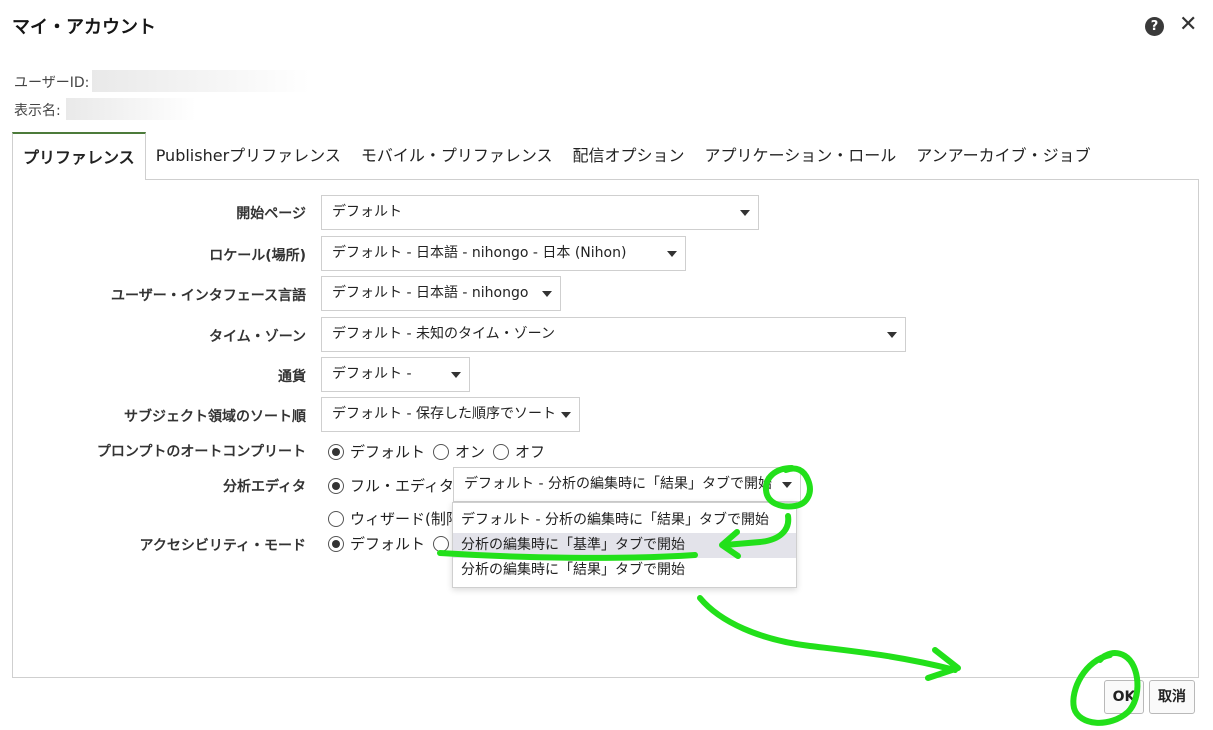 This screenshot has width=1213, height=730. I want to click on tab-unarchive-jobs: アンアーカイブ・ジョブ, so click(1003, 156).